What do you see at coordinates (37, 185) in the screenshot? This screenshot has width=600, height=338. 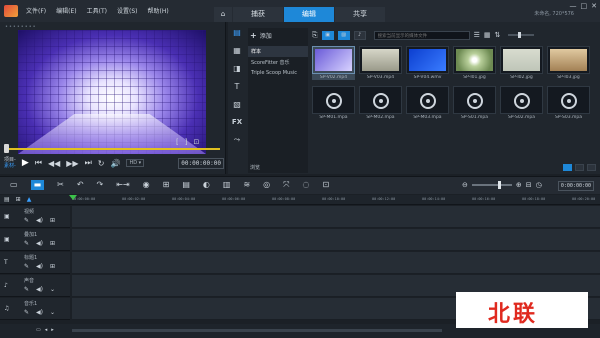 I see `timeline-view-icon: ▬` at bounding box center [37, 185].